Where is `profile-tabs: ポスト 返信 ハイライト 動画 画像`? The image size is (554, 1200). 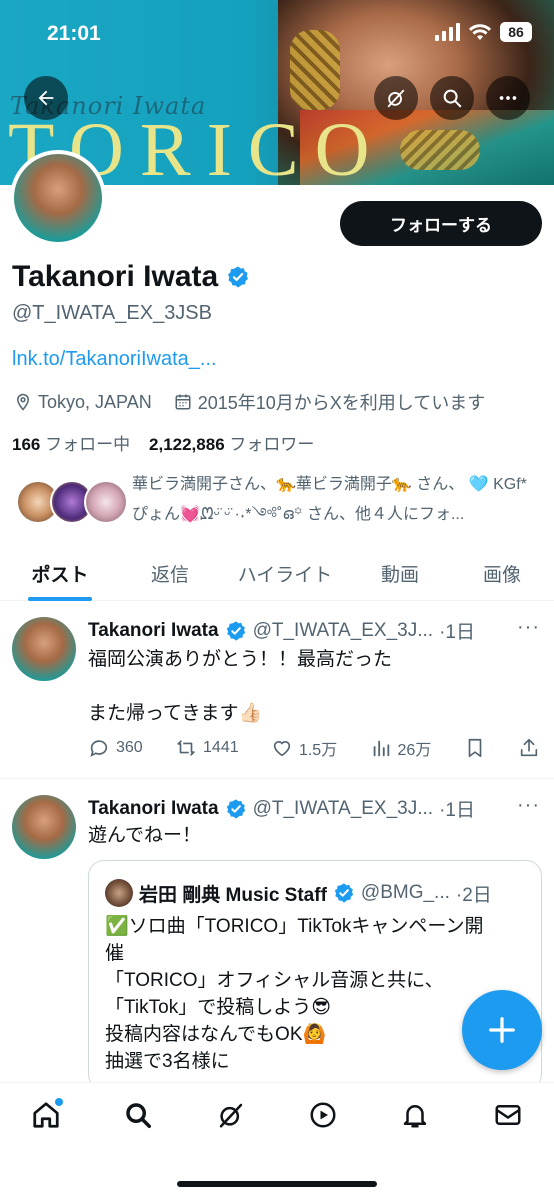 profile-tabs: ポスト 返信 ハイライト 動画 画像 is located at coordinates (277, 573).